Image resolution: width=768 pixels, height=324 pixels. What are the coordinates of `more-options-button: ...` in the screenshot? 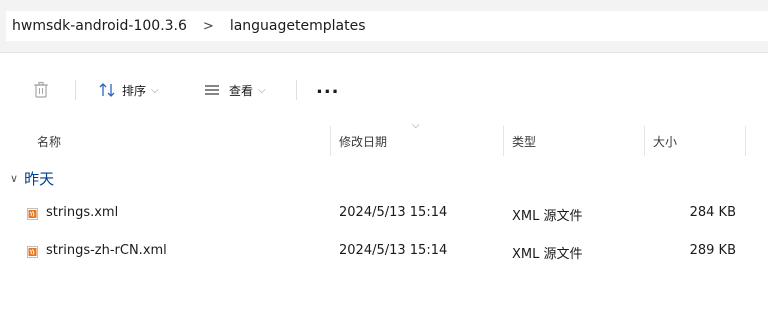 It's located at (328, 87).